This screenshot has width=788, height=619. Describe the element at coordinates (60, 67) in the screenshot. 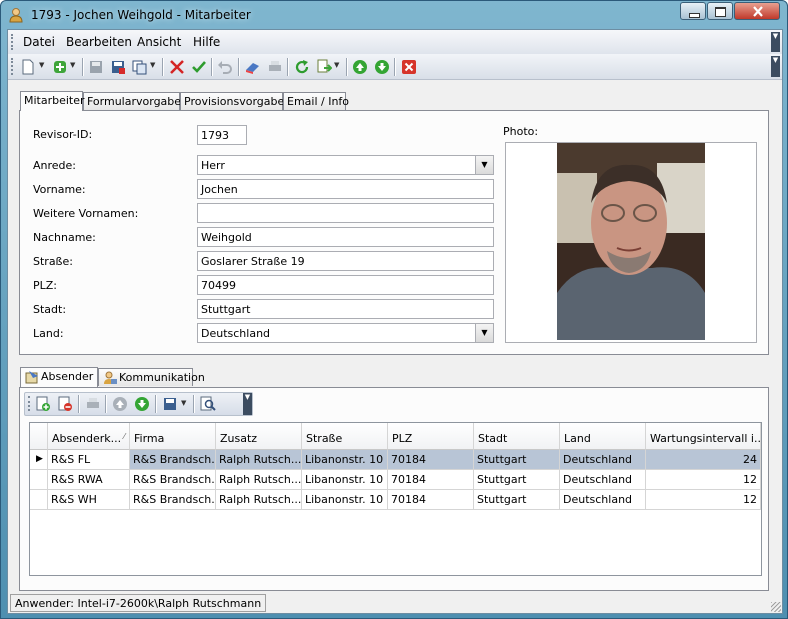

I see `add-icon` at that location.